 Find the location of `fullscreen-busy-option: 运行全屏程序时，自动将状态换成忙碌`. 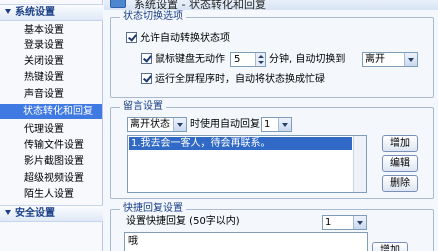

fullscreen-busy-option: 运行全屏程序时，自动将状态换成忙碌 is located at coordinates (233, 80).